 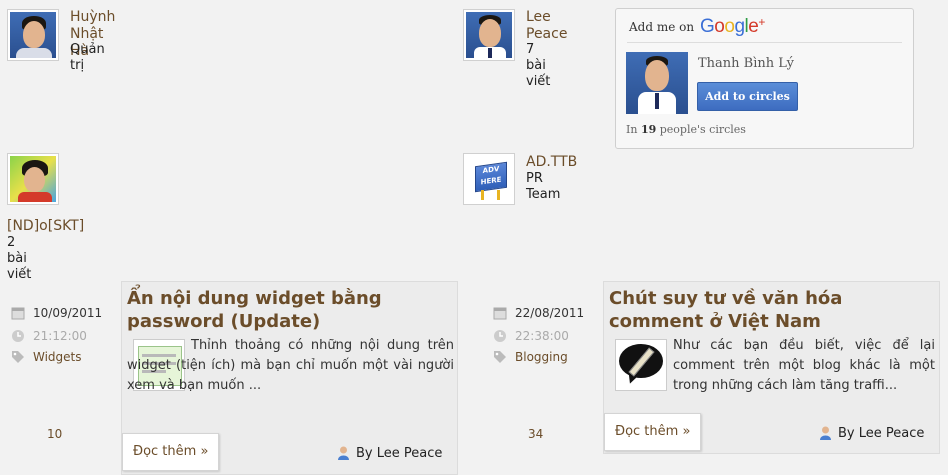 I want to click on author-name: [ND]o[SKT], so click(x=45, y=226).